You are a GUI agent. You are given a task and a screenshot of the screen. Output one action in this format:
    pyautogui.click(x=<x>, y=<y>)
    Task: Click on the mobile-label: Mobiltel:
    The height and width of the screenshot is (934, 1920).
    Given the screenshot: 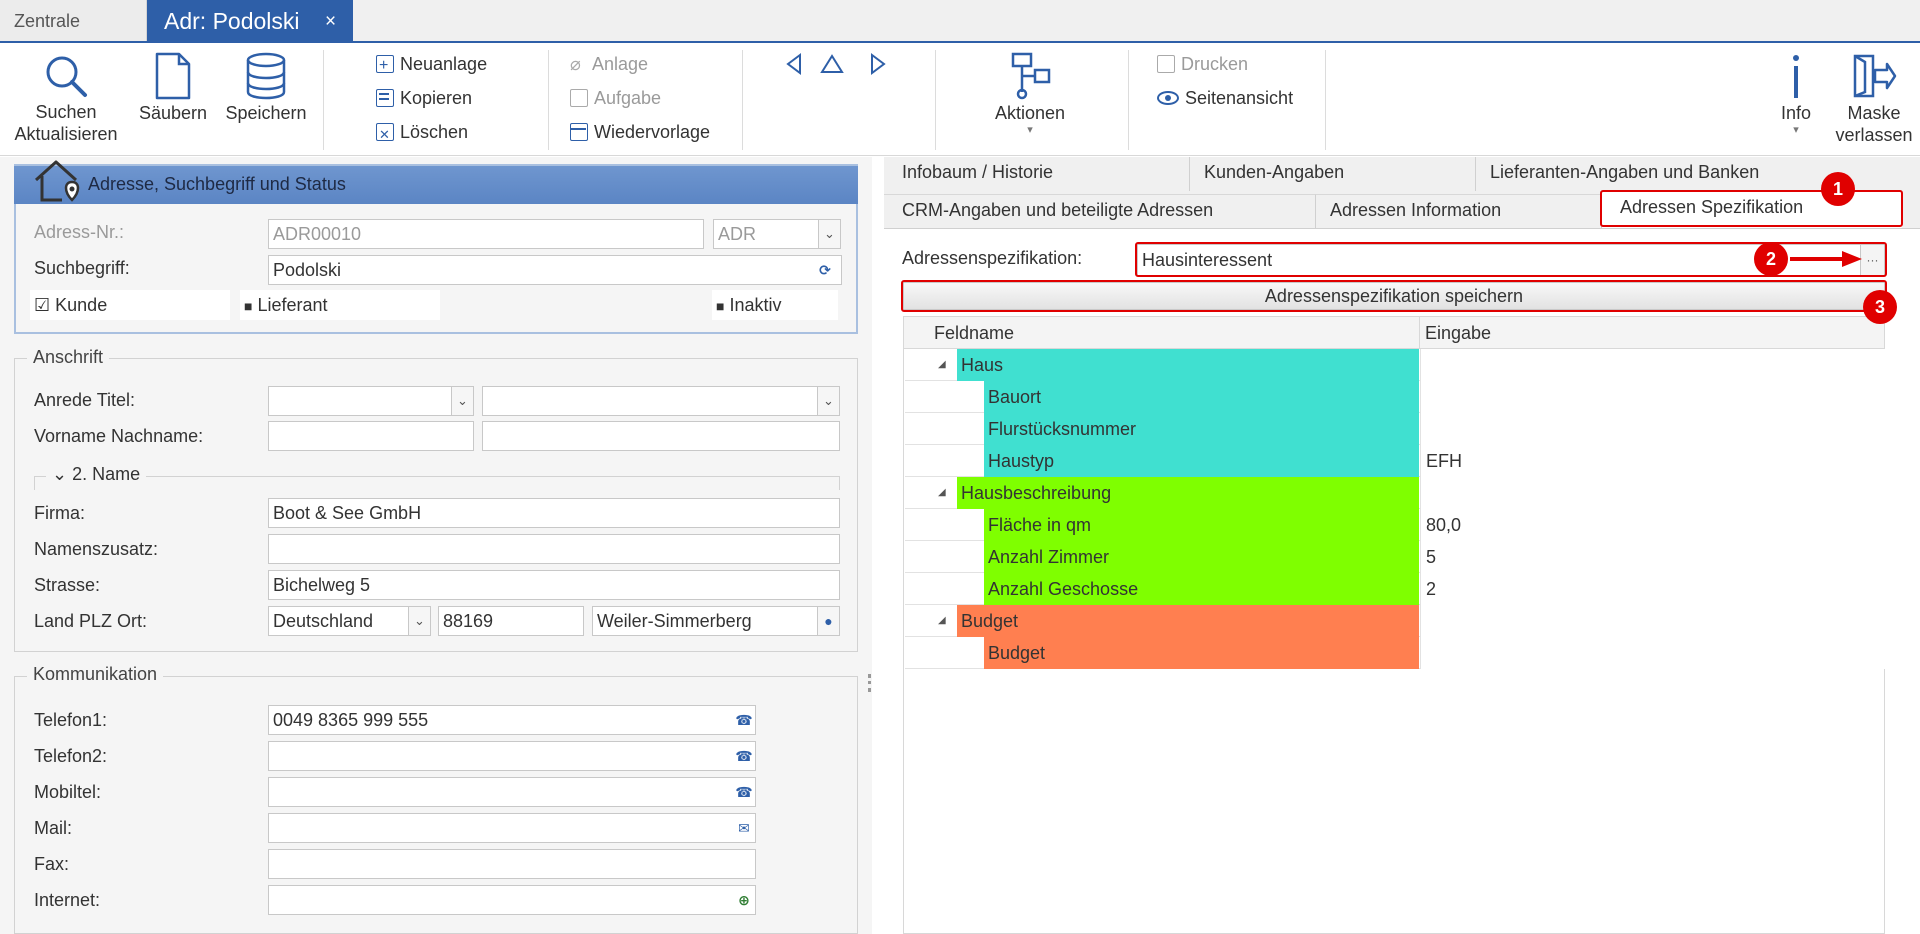 What is the action you would take?
    pyautogui.click(x=68, y=792)
    